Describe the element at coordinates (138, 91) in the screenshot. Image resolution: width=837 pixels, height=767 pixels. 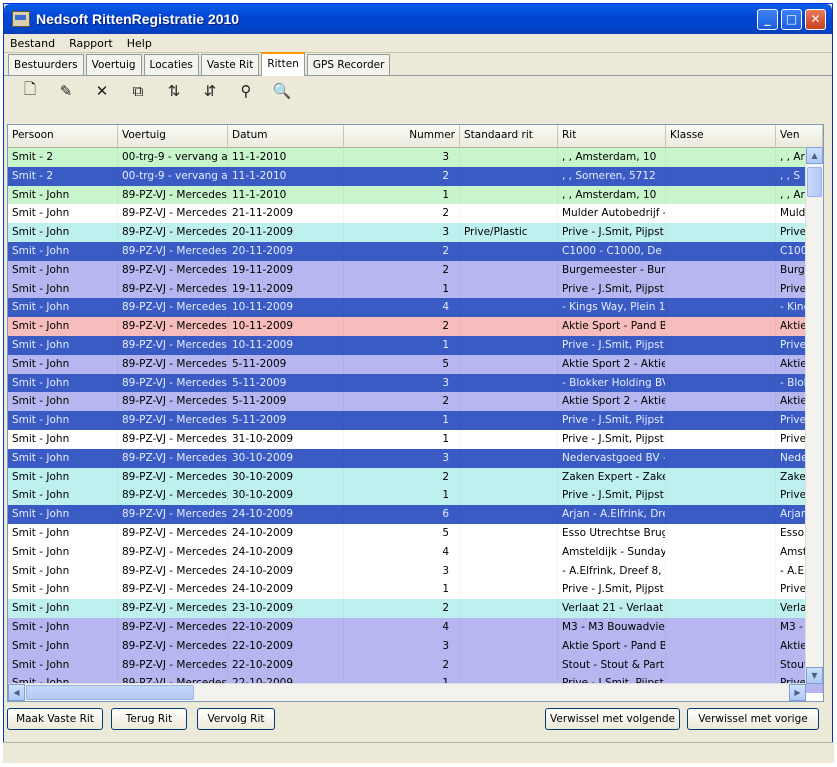
I see `copy-icon: ⧉` at that location.